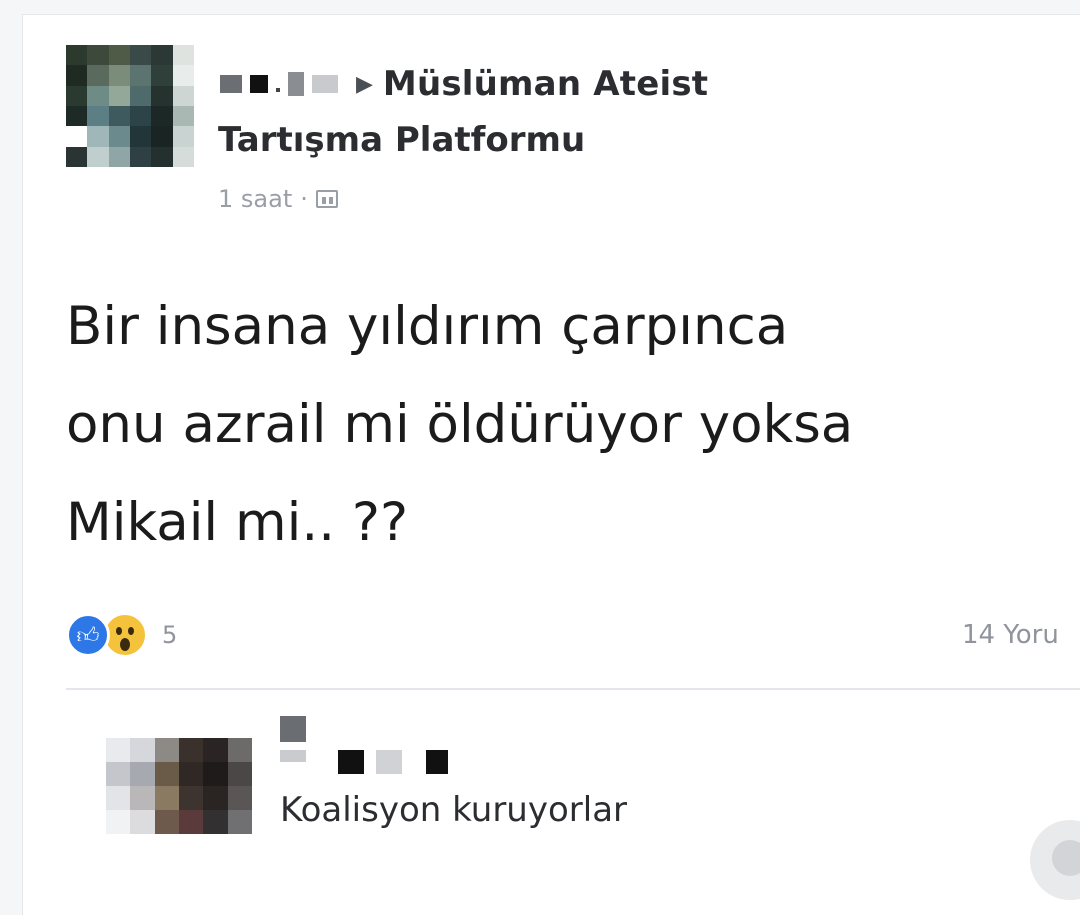  Describe the element at coordinates (255, 199) in the screenshot. I see `post-timestamp: 1 saat` at that location.